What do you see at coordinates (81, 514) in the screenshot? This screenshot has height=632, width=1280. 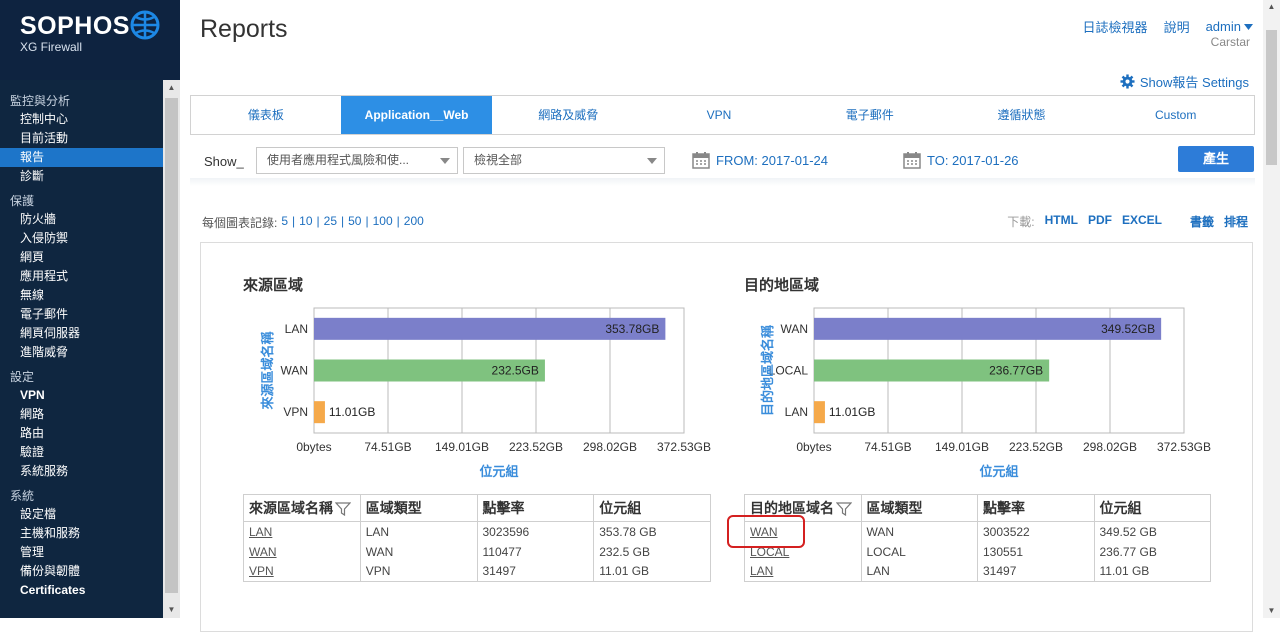 I see `sidebar-item: 設定檔` at bounding box center [81, 514].